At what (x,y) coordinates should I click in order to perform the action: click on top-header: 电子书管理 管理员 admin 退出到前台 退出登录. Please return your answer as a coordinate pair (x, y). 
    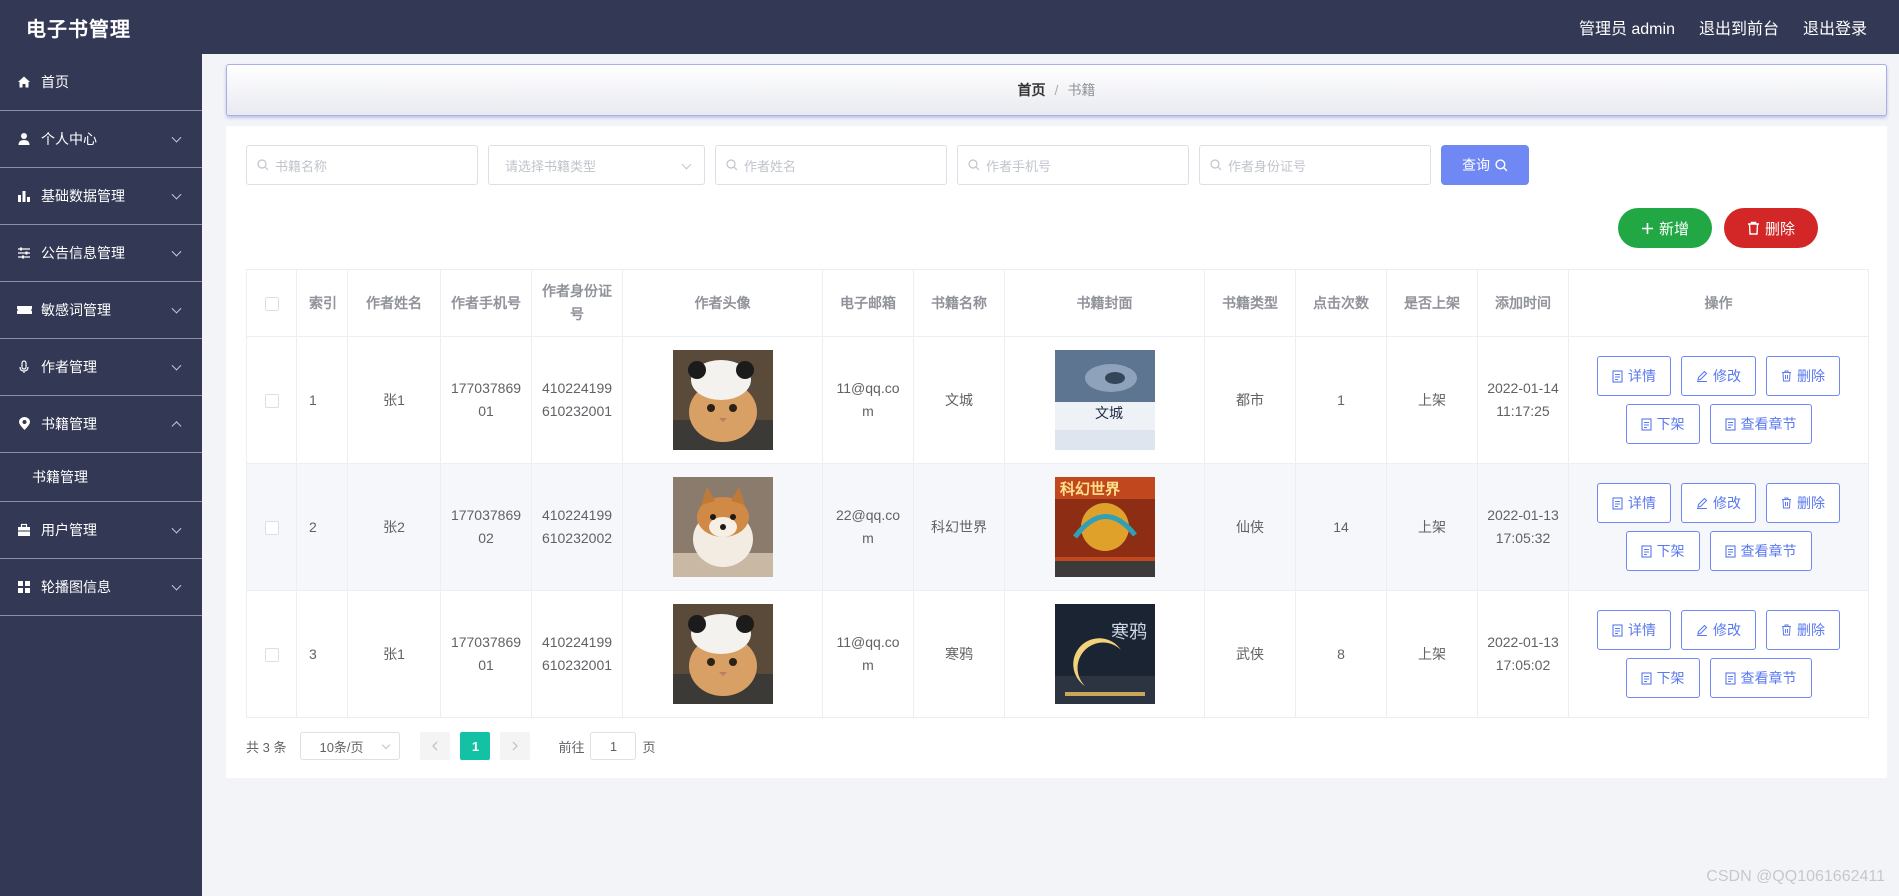
    Looking at the image, I should click on (949, 27).